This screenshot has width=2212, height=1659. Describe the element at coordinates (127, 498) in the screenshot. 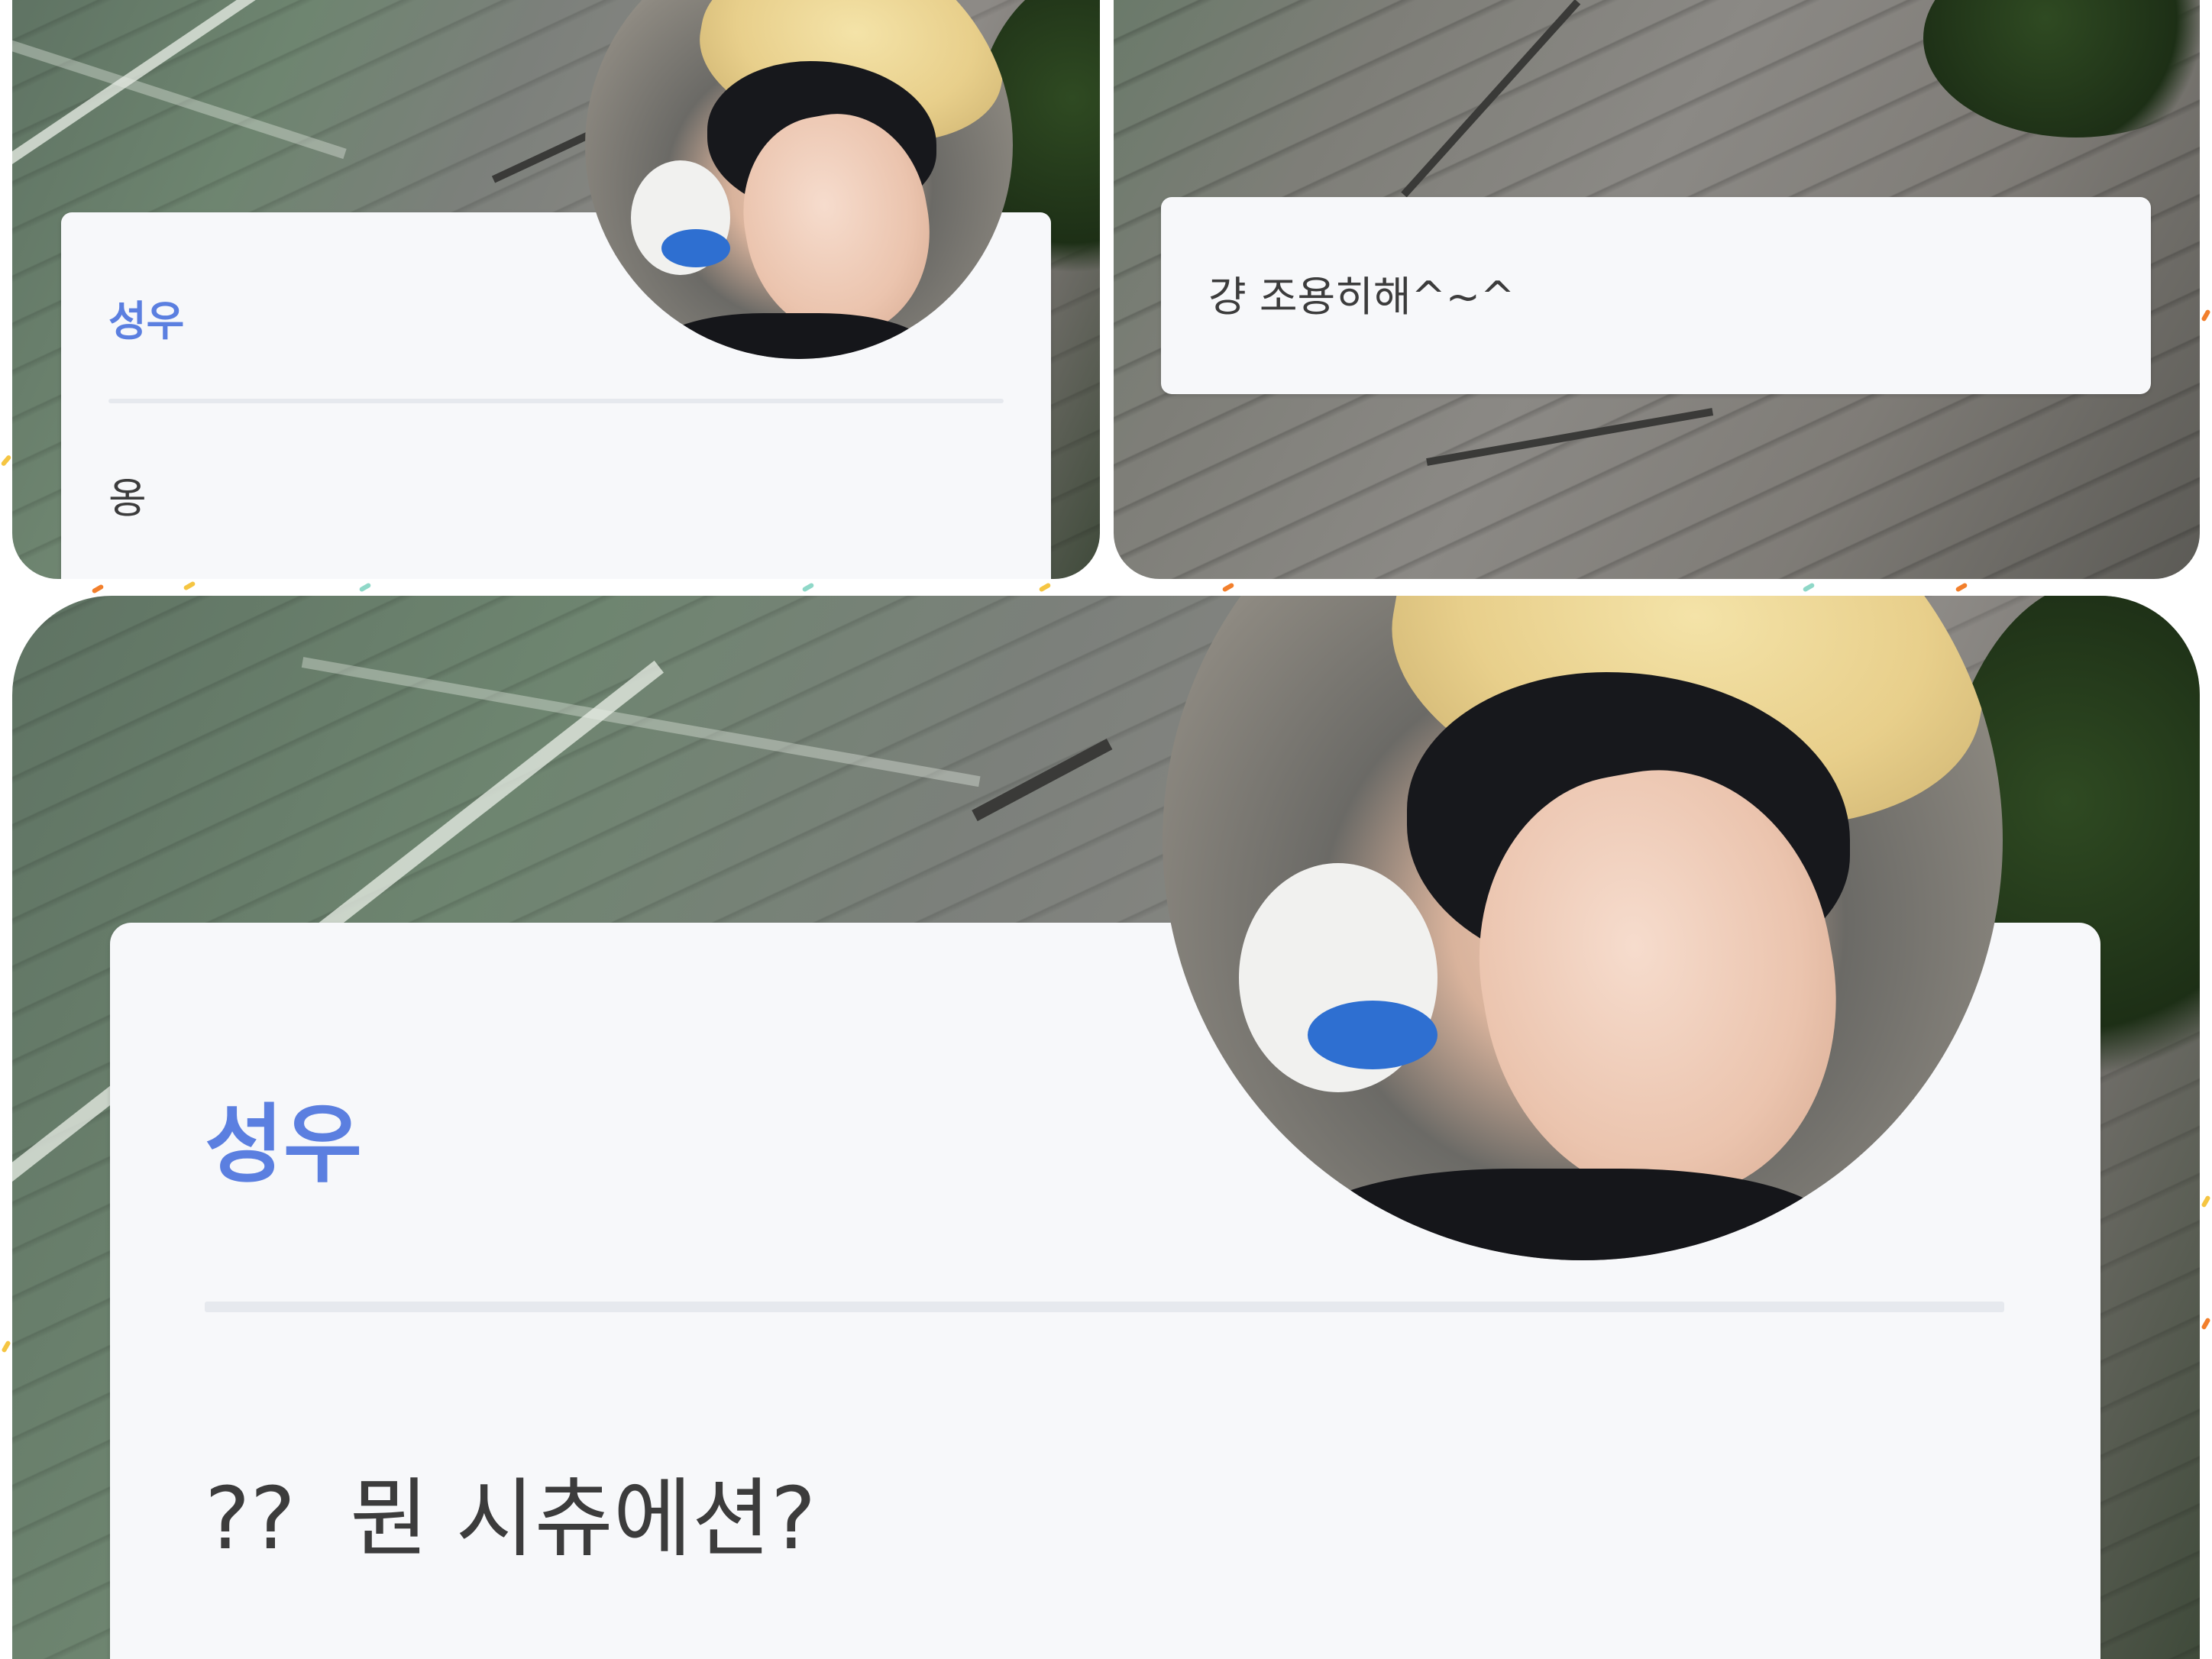

I see `message-text: 옹` at that location.